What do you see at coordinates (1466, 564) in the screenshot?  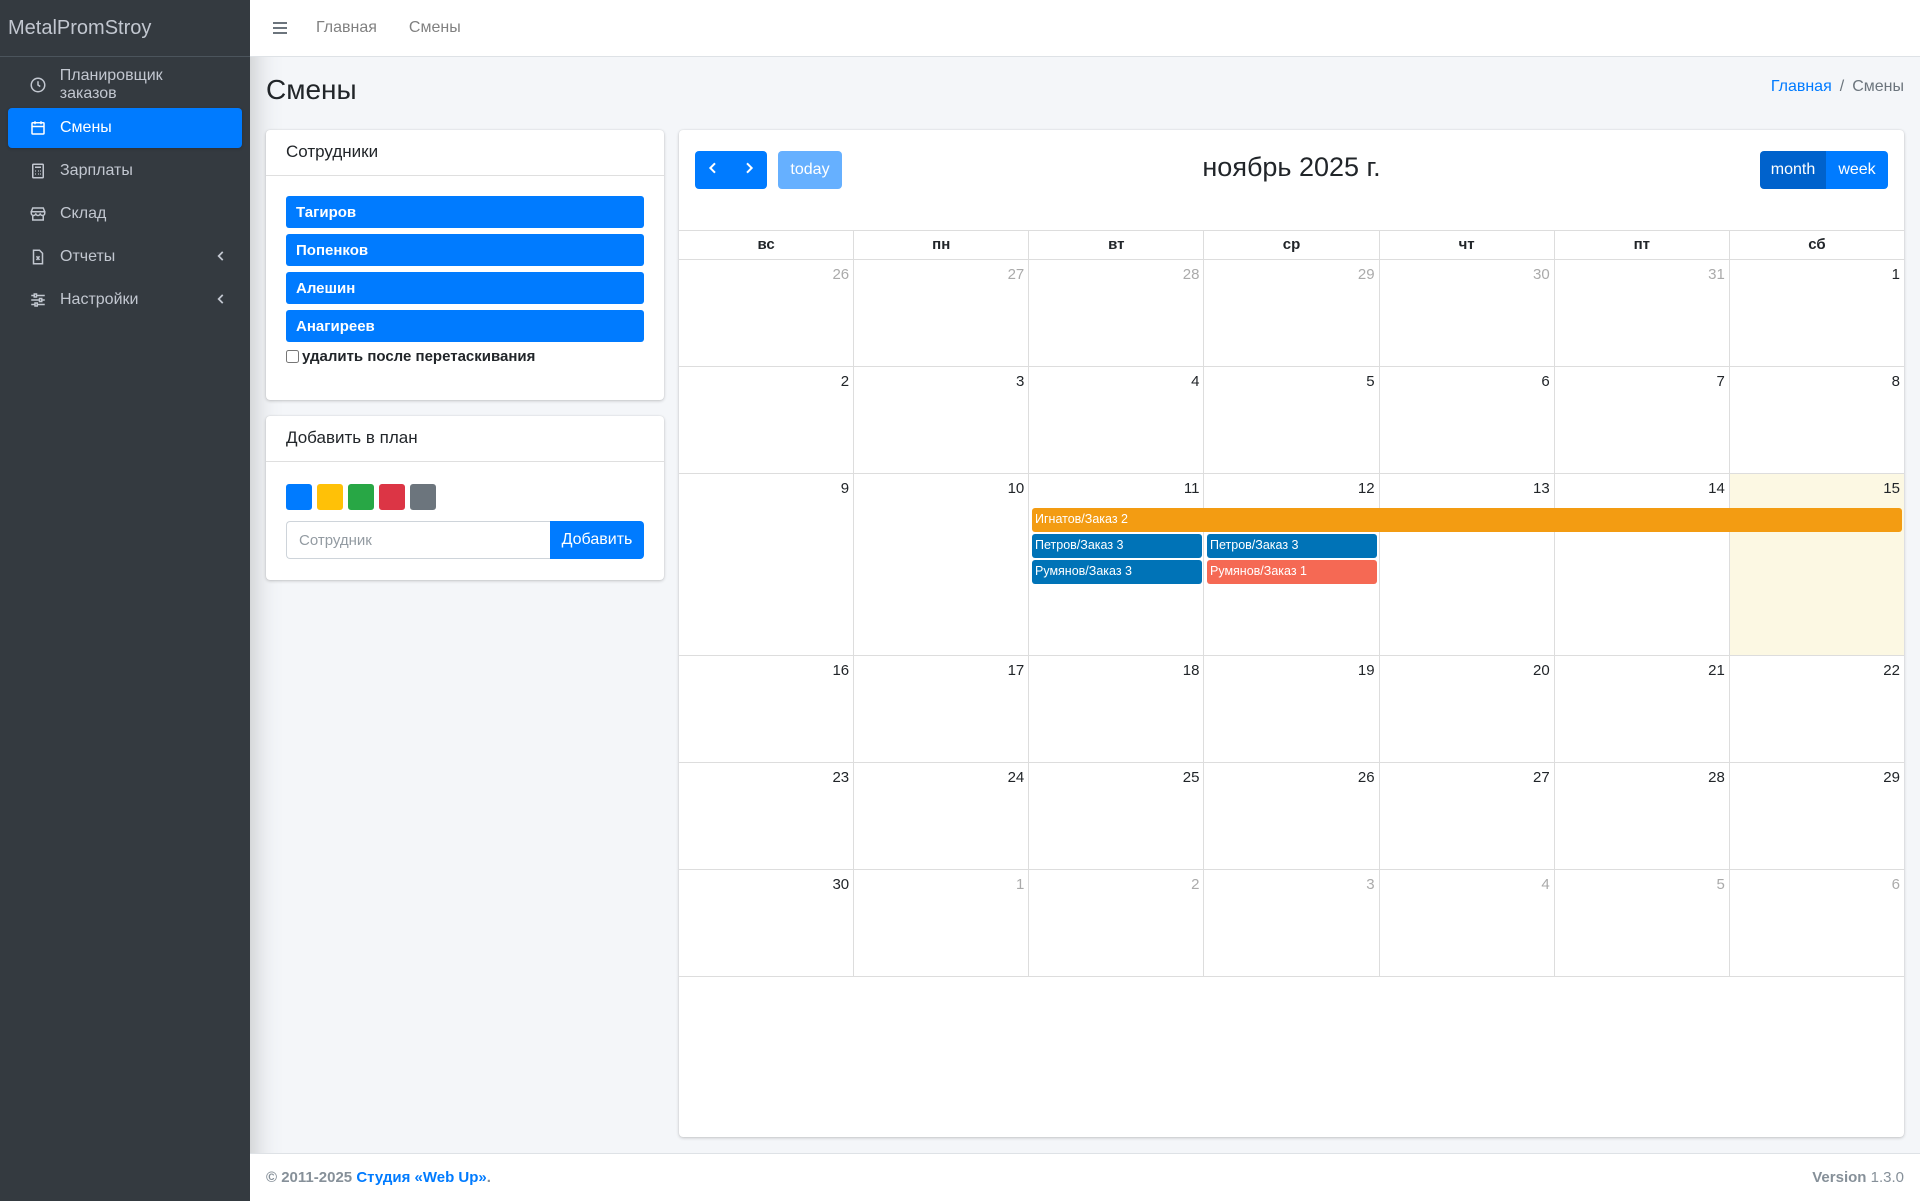 I see `calendar-day: 13` at bounding box center [1466, 564].